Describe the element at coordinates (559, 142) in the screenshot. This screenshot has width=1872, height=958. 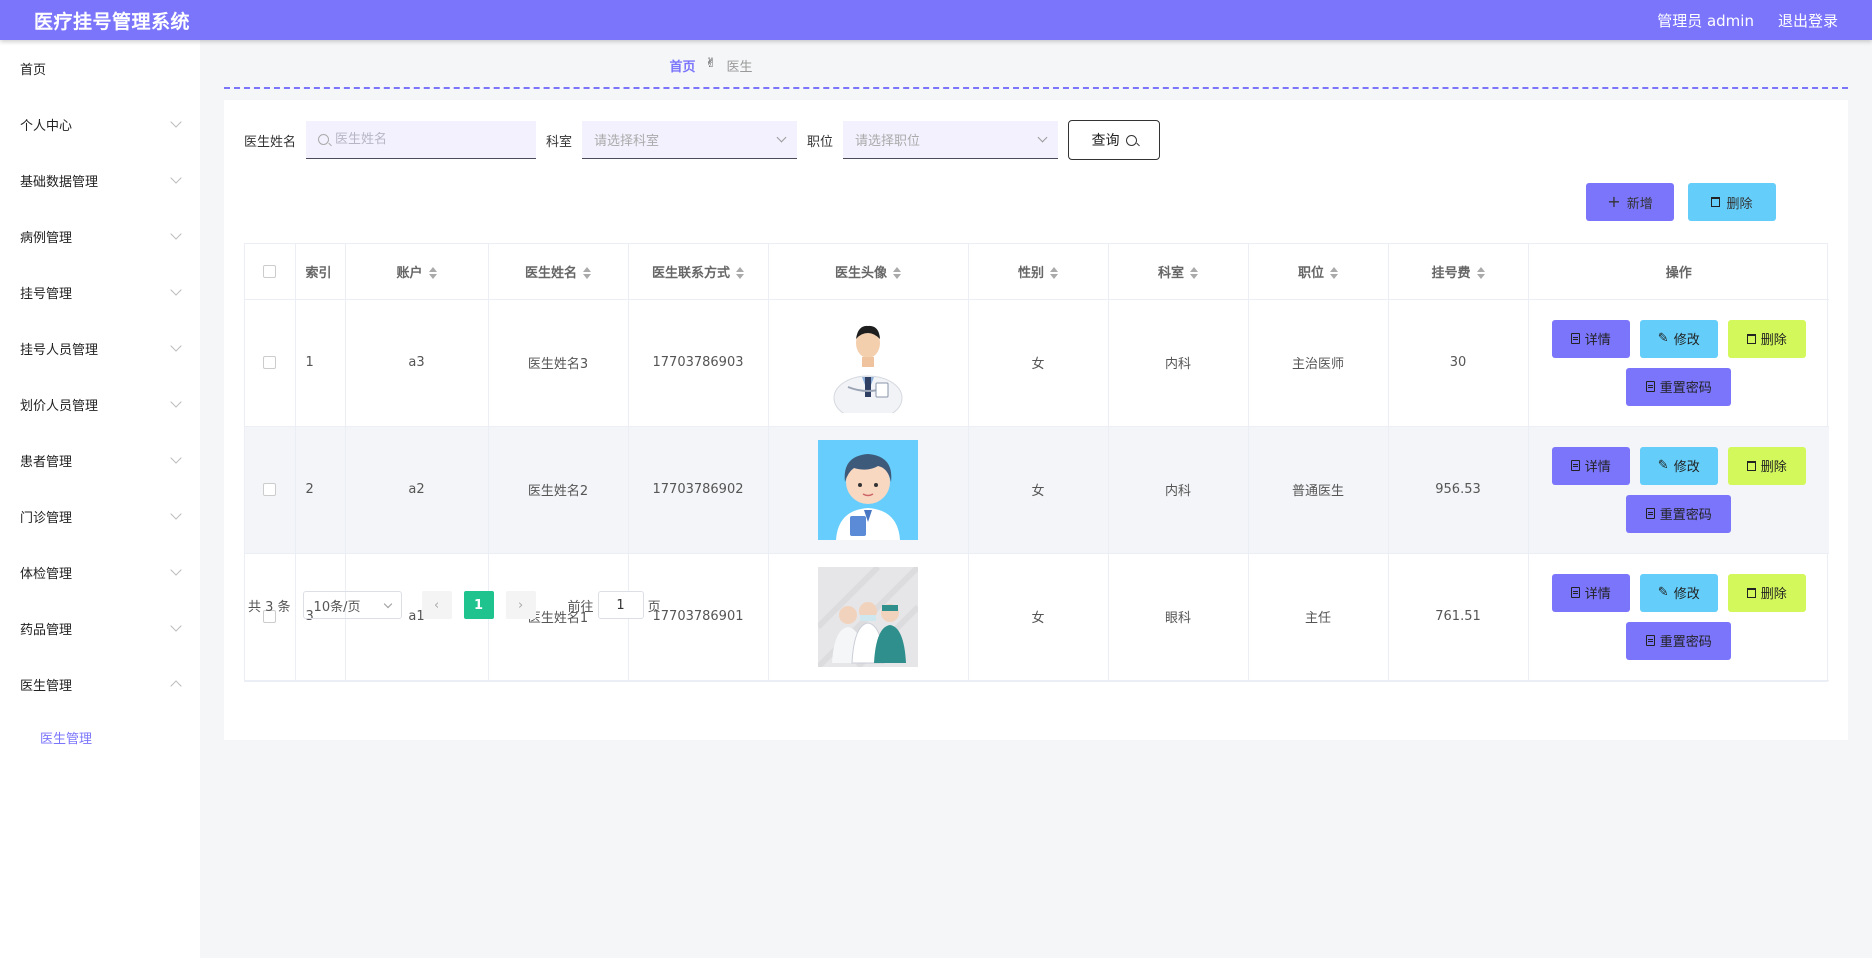
I see `department-label: 科室` at that location.